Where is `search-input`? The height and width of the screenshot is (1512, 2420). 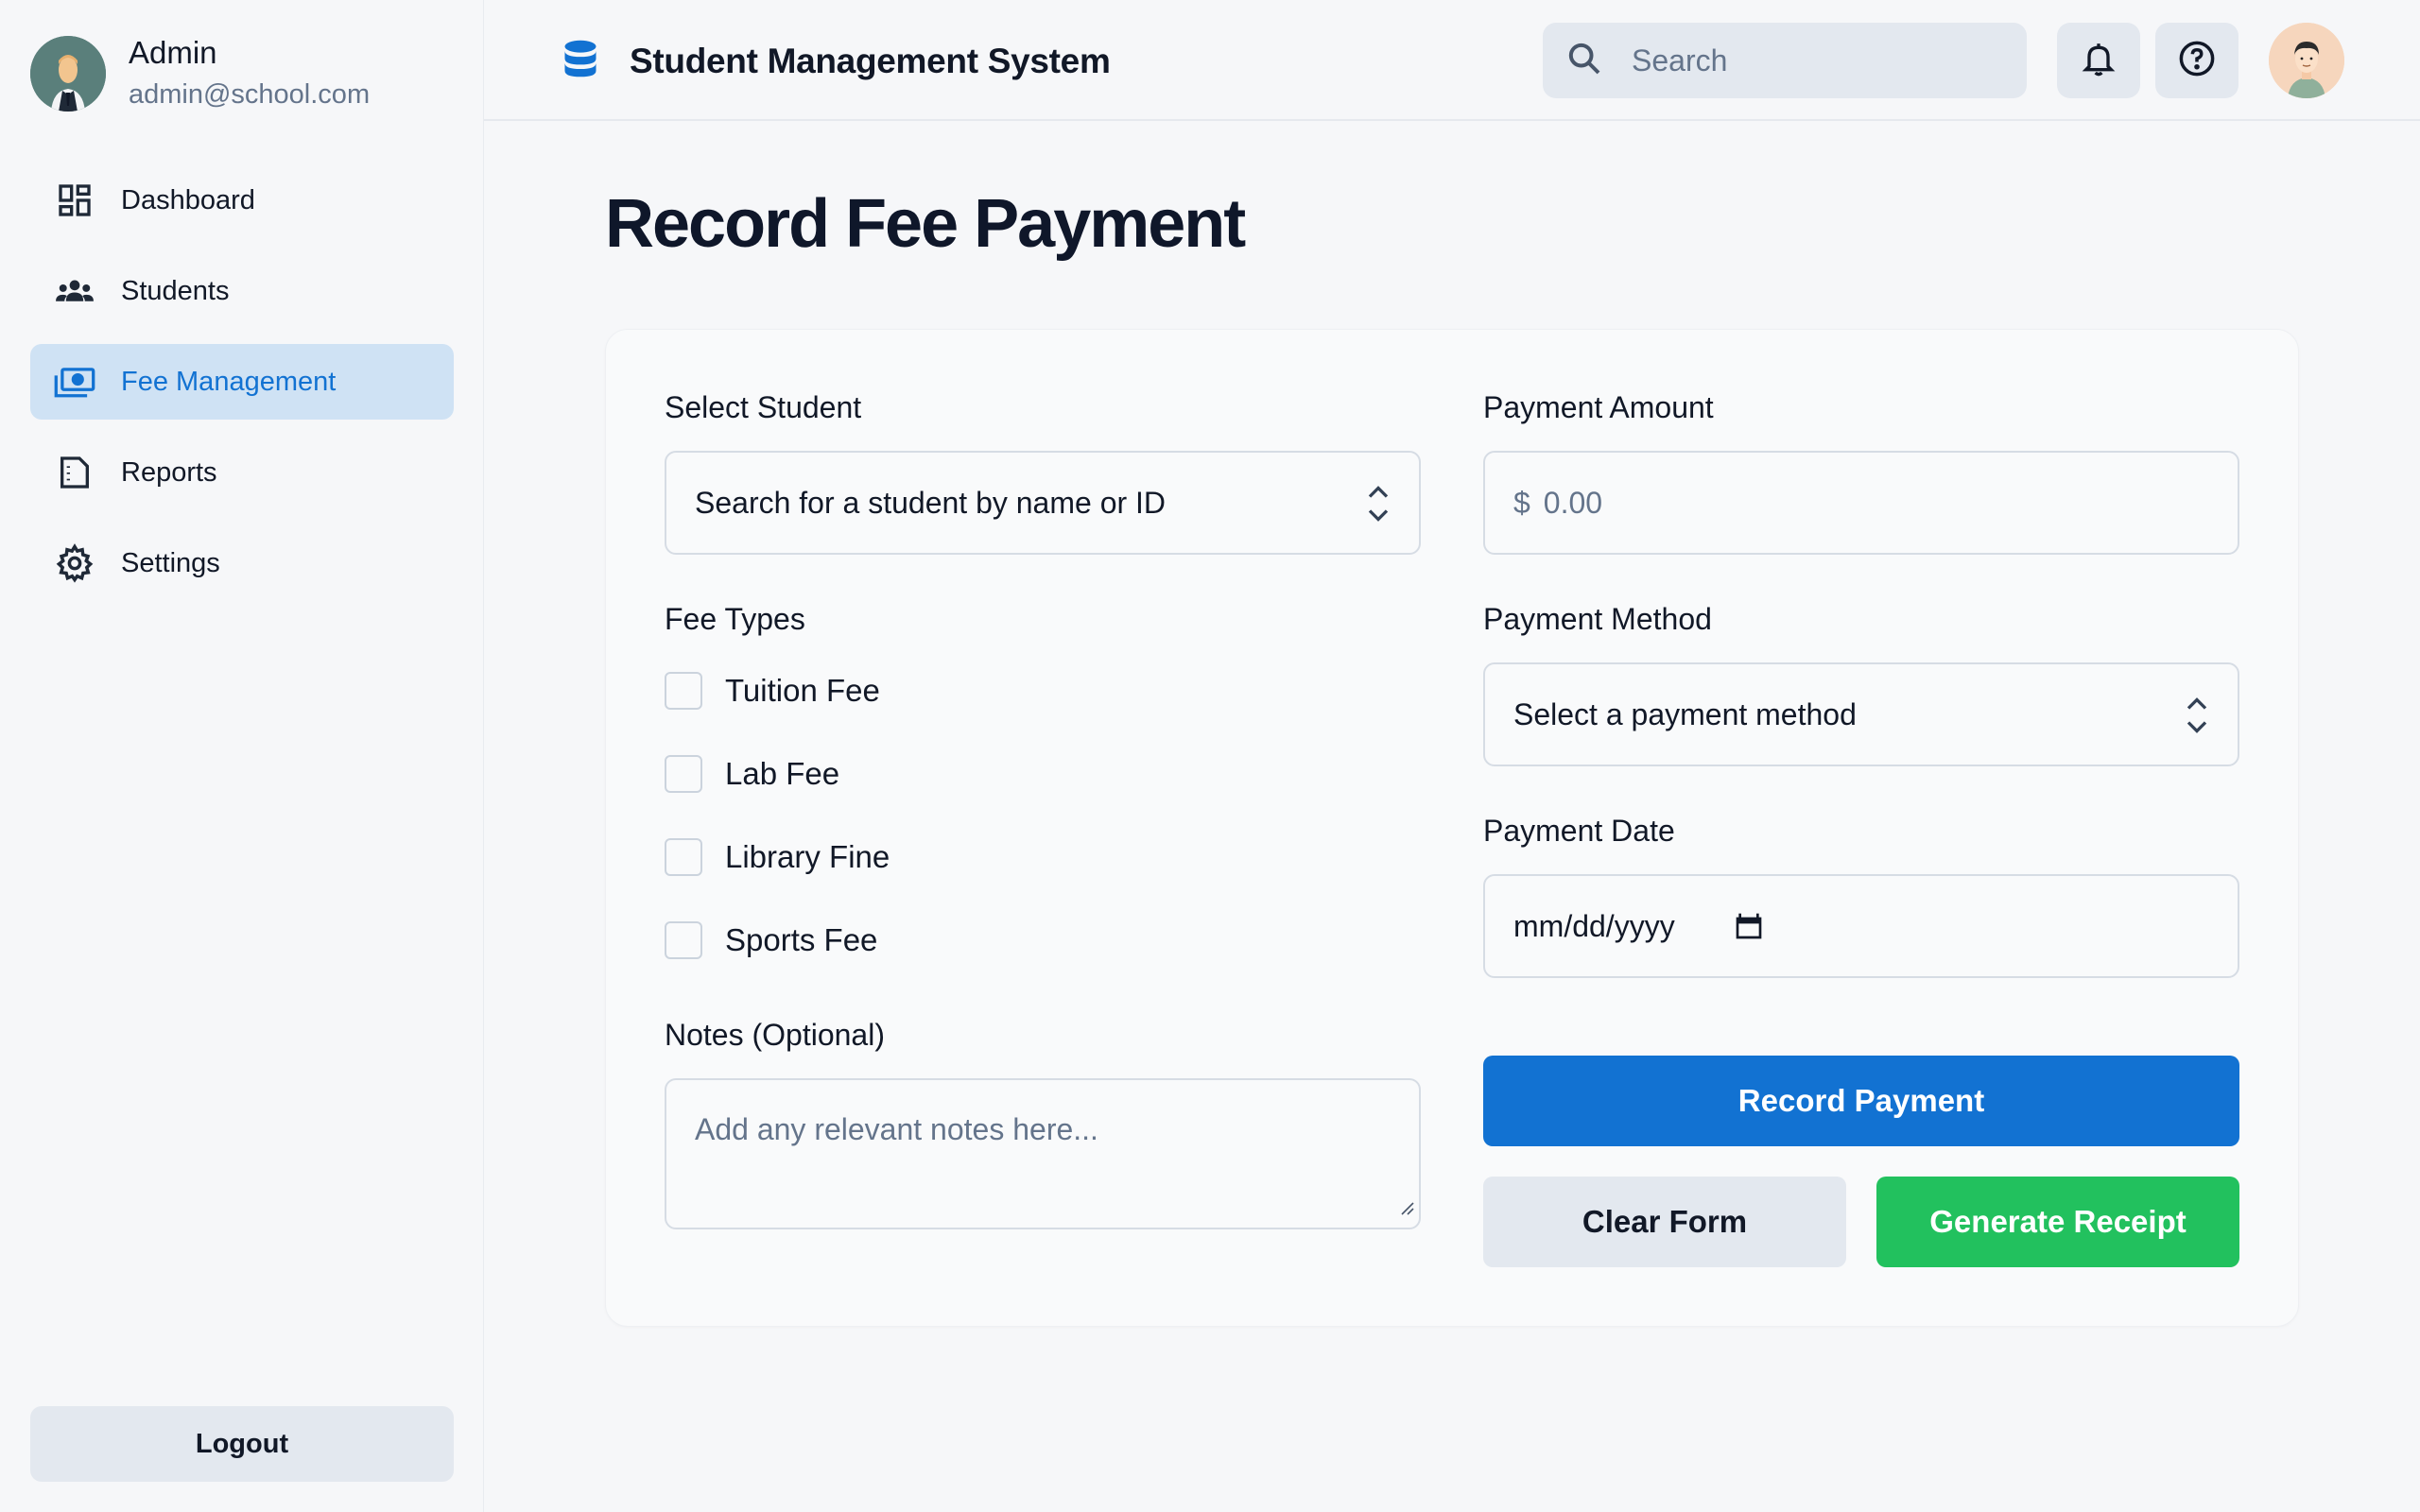 search-input is located at coordinates (1811, 60).